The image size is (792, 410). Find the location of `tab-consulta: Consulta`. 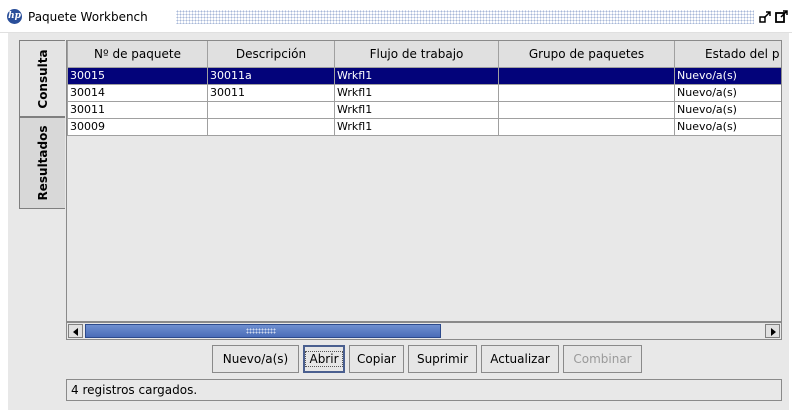

tab-consulta: Consulta is located at coordinates (42, 78).